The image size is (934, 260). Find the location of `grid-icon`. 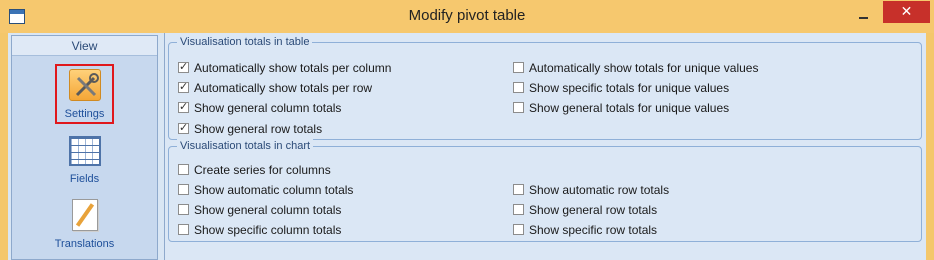

grid-icon is located at coordinates (84, 151).